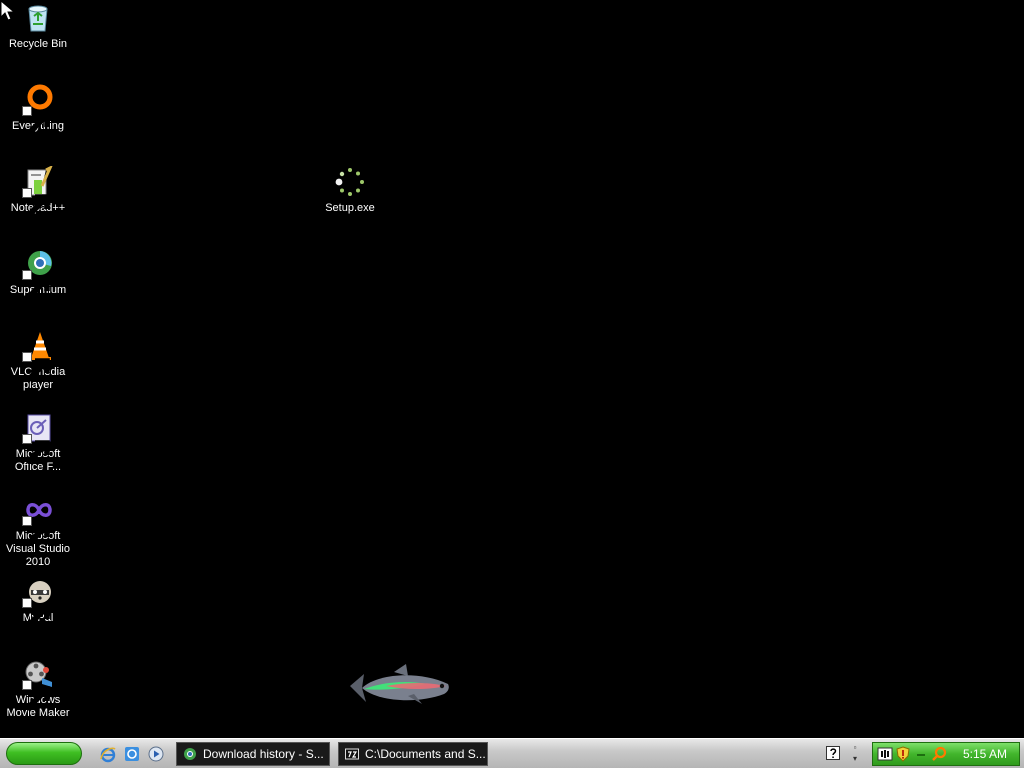  I want to click on recycle-bin-icon, so click(38, 18).